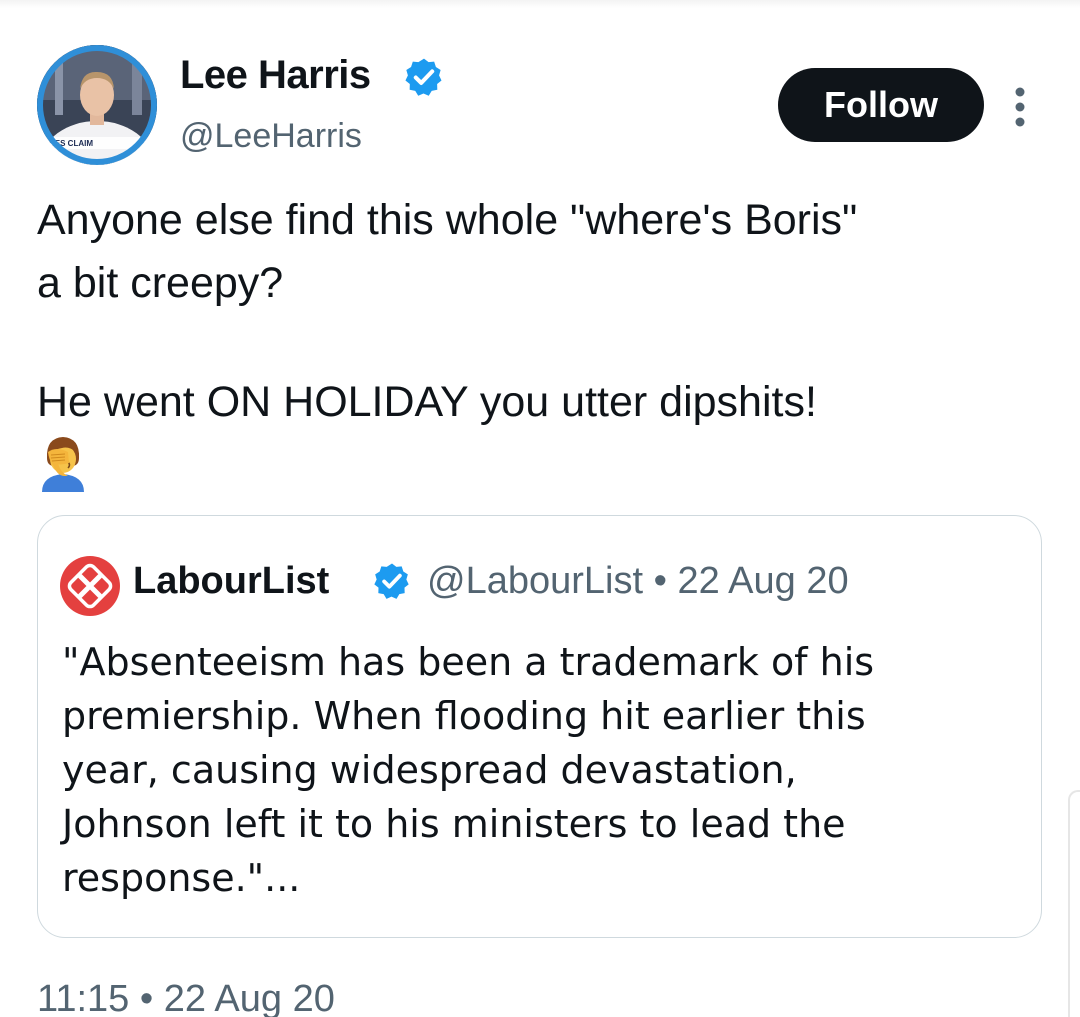 Image resolution: width=1080 pixels, height=1017 pixels. I want to click on tweet-text-line: He went ON HOLIDAY you utter dipshits!, so click(427, 402).